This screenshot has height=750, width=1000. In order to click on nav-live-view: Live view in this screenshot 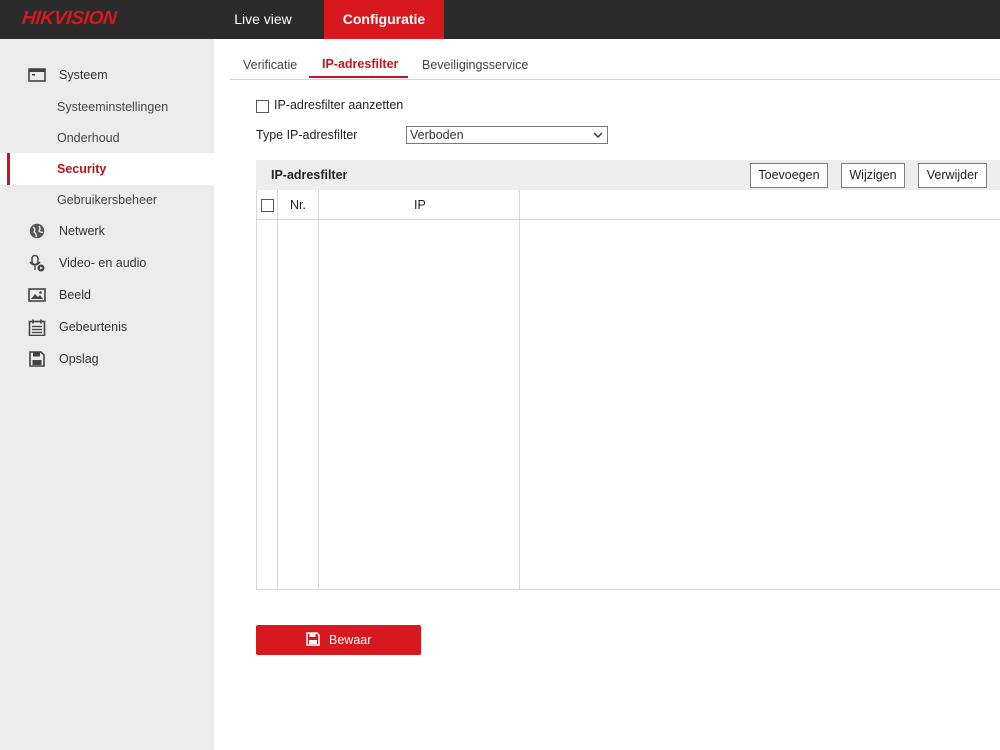, I will do `click(263, 19)`.